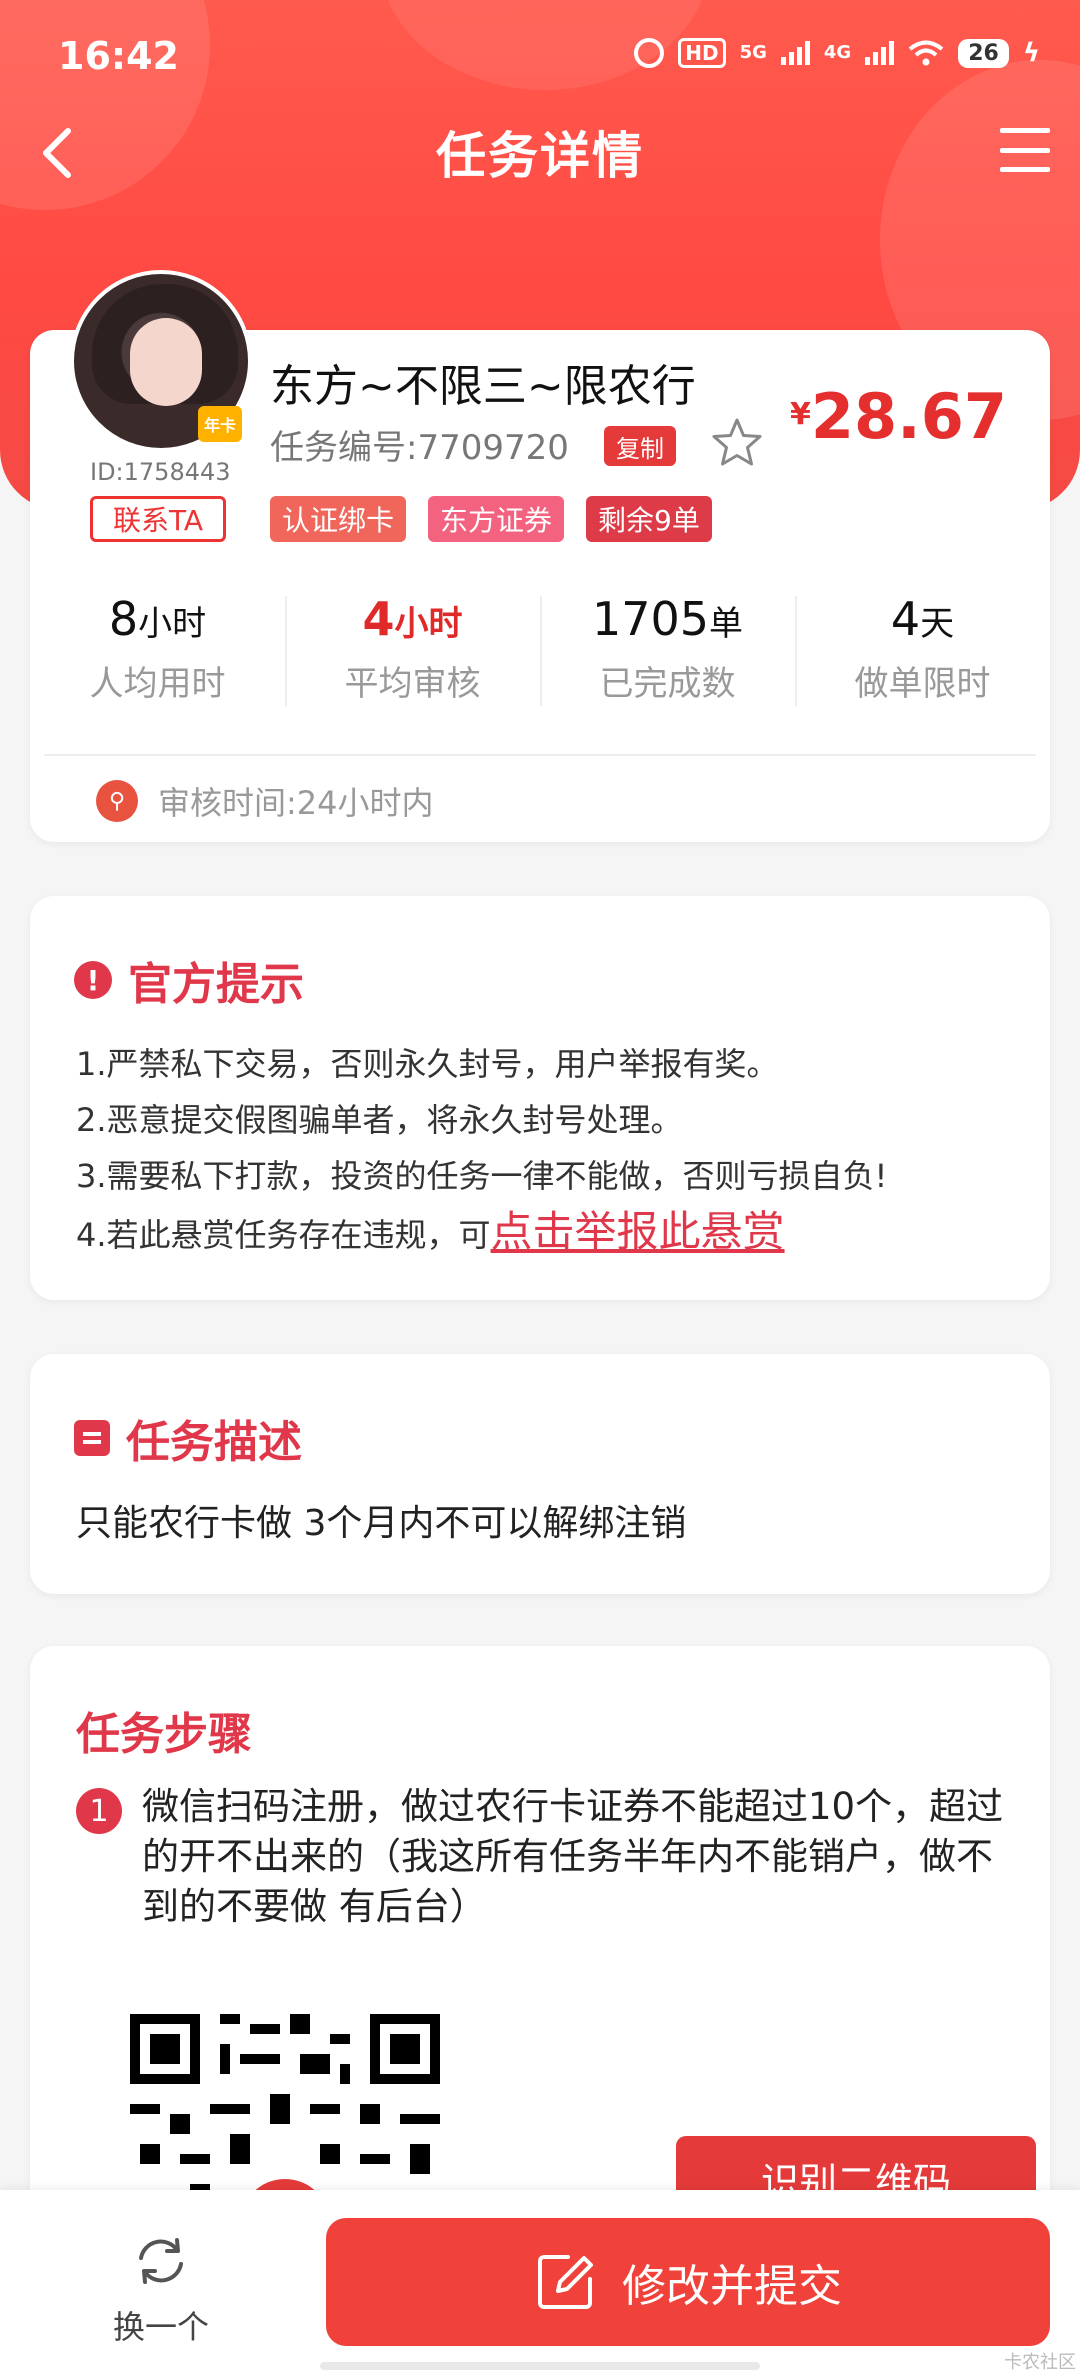 The height and width of the screenshot is (2376, 1080). I want to click on watermark: 卡农社区, so click(1040, 2362).